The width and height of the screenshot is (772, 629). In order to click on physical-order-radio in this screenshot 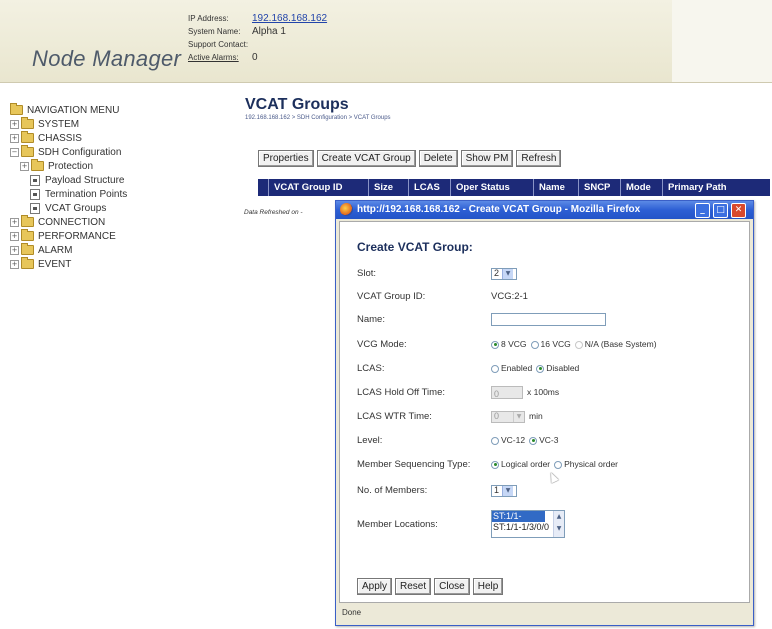, I will do `click(558, 464)`.